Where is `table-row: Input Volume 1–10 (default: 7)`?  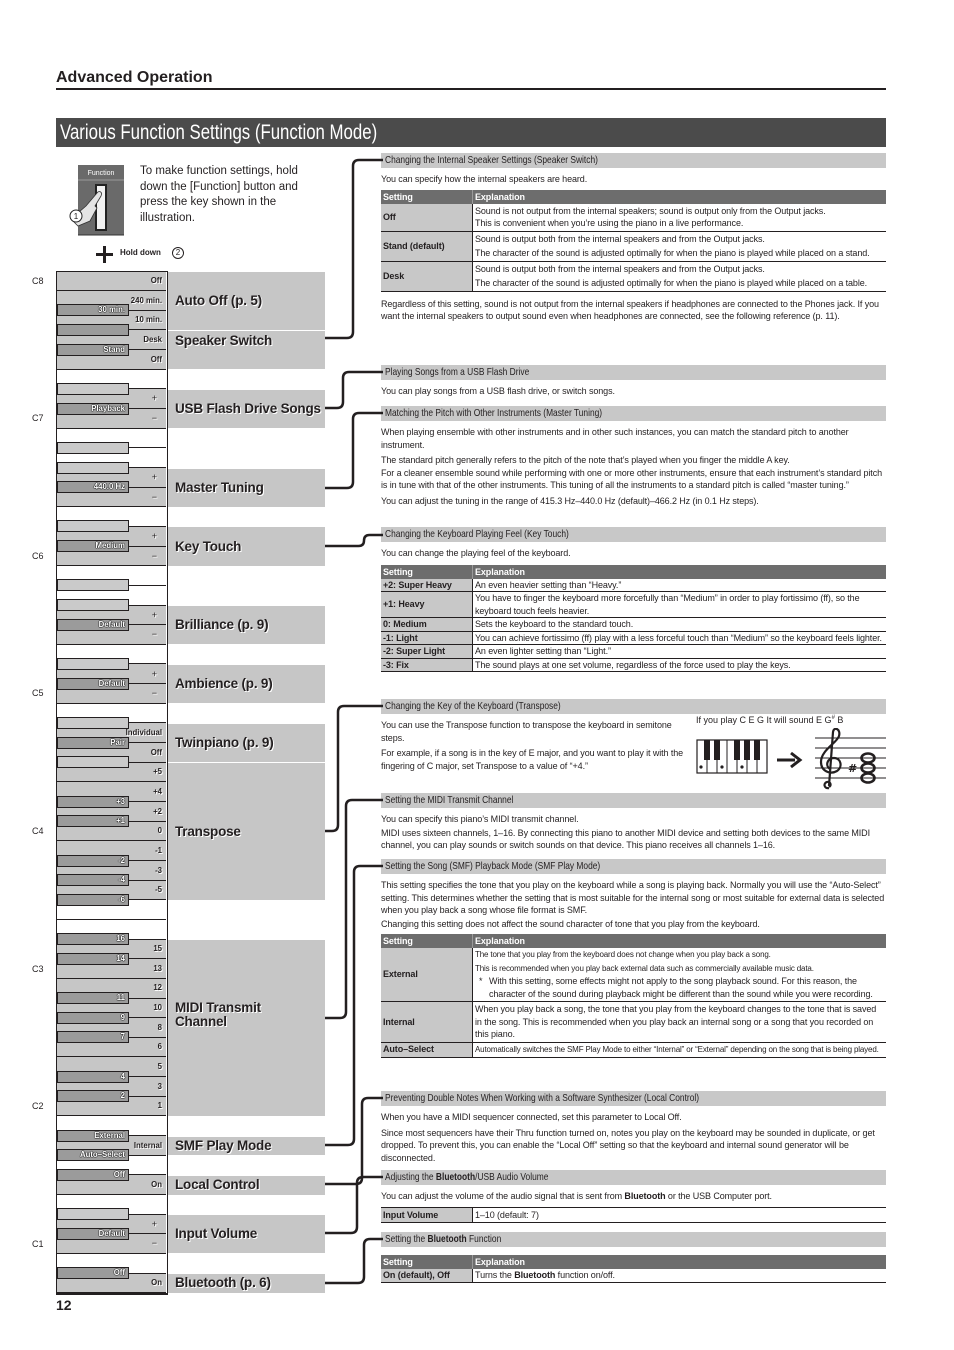
table-row: Input Volume 1–10 (default: 7) is located at coordinates (633, 1215).